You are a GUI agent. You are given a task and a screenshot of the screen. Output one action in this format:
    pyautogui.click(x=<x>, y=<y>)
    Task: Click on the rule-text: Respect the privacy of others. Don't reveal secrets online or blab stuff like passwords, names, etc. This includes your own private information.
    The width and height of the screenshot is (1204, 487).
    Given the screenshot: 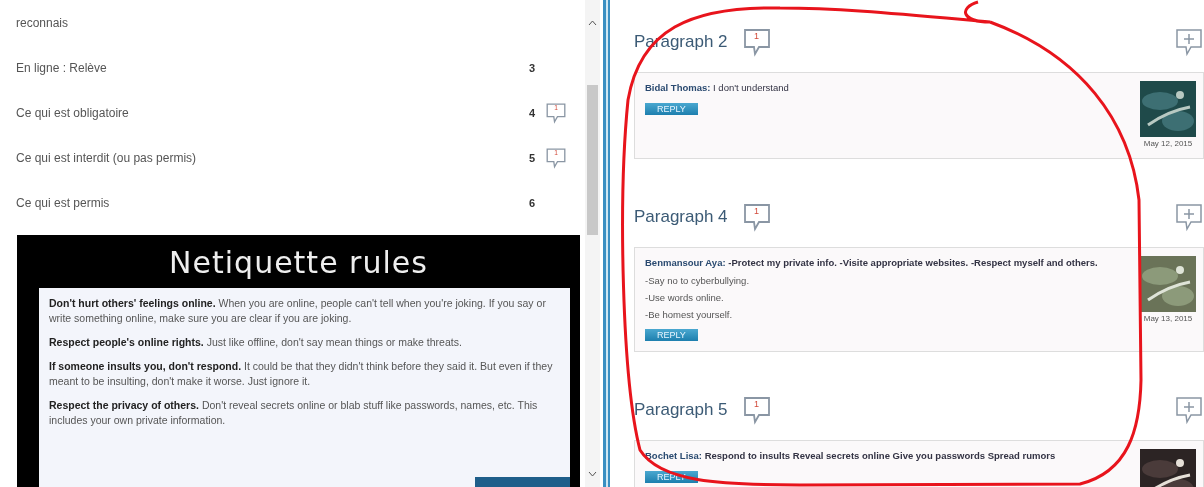 What is the action you would take?
    pyautogui.click(x=294, y=413)
    